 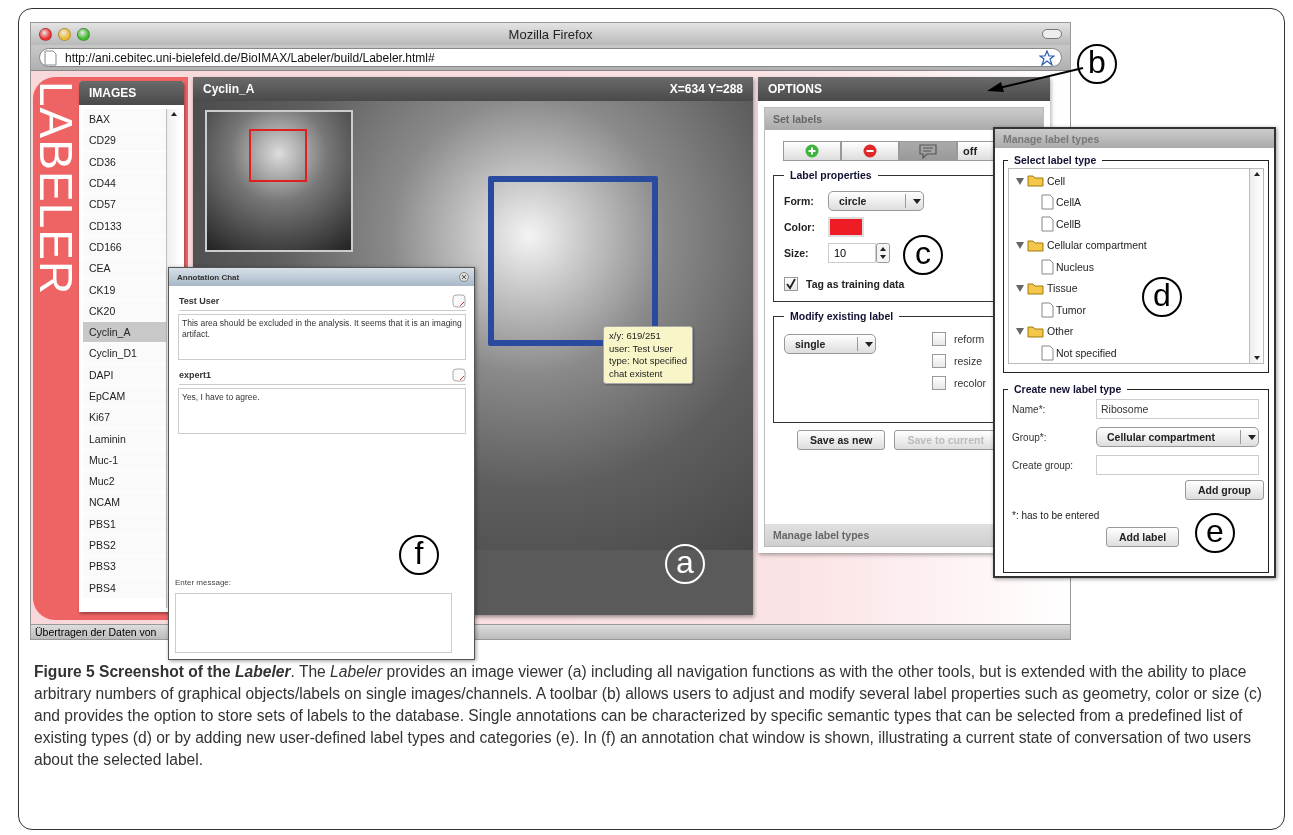 What do you see at coordinates (797, 253) in the screenshot?
I see `field-label: Size:` at bounding box center [797, 253].